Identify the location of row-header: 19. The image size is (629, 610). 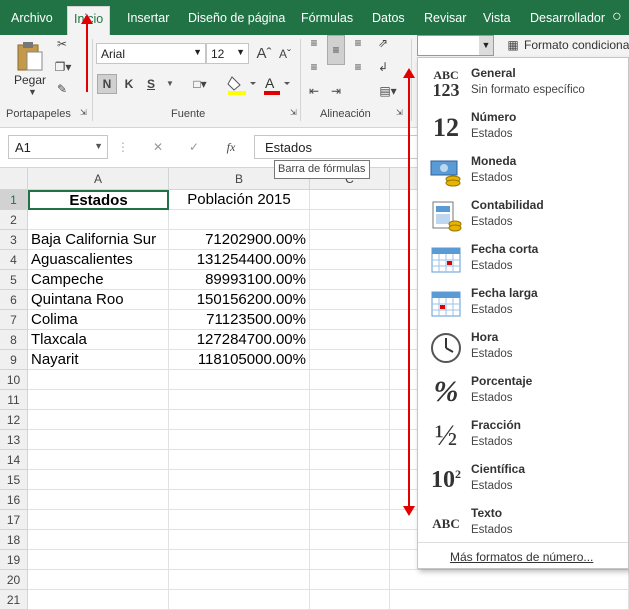
(14, 560).